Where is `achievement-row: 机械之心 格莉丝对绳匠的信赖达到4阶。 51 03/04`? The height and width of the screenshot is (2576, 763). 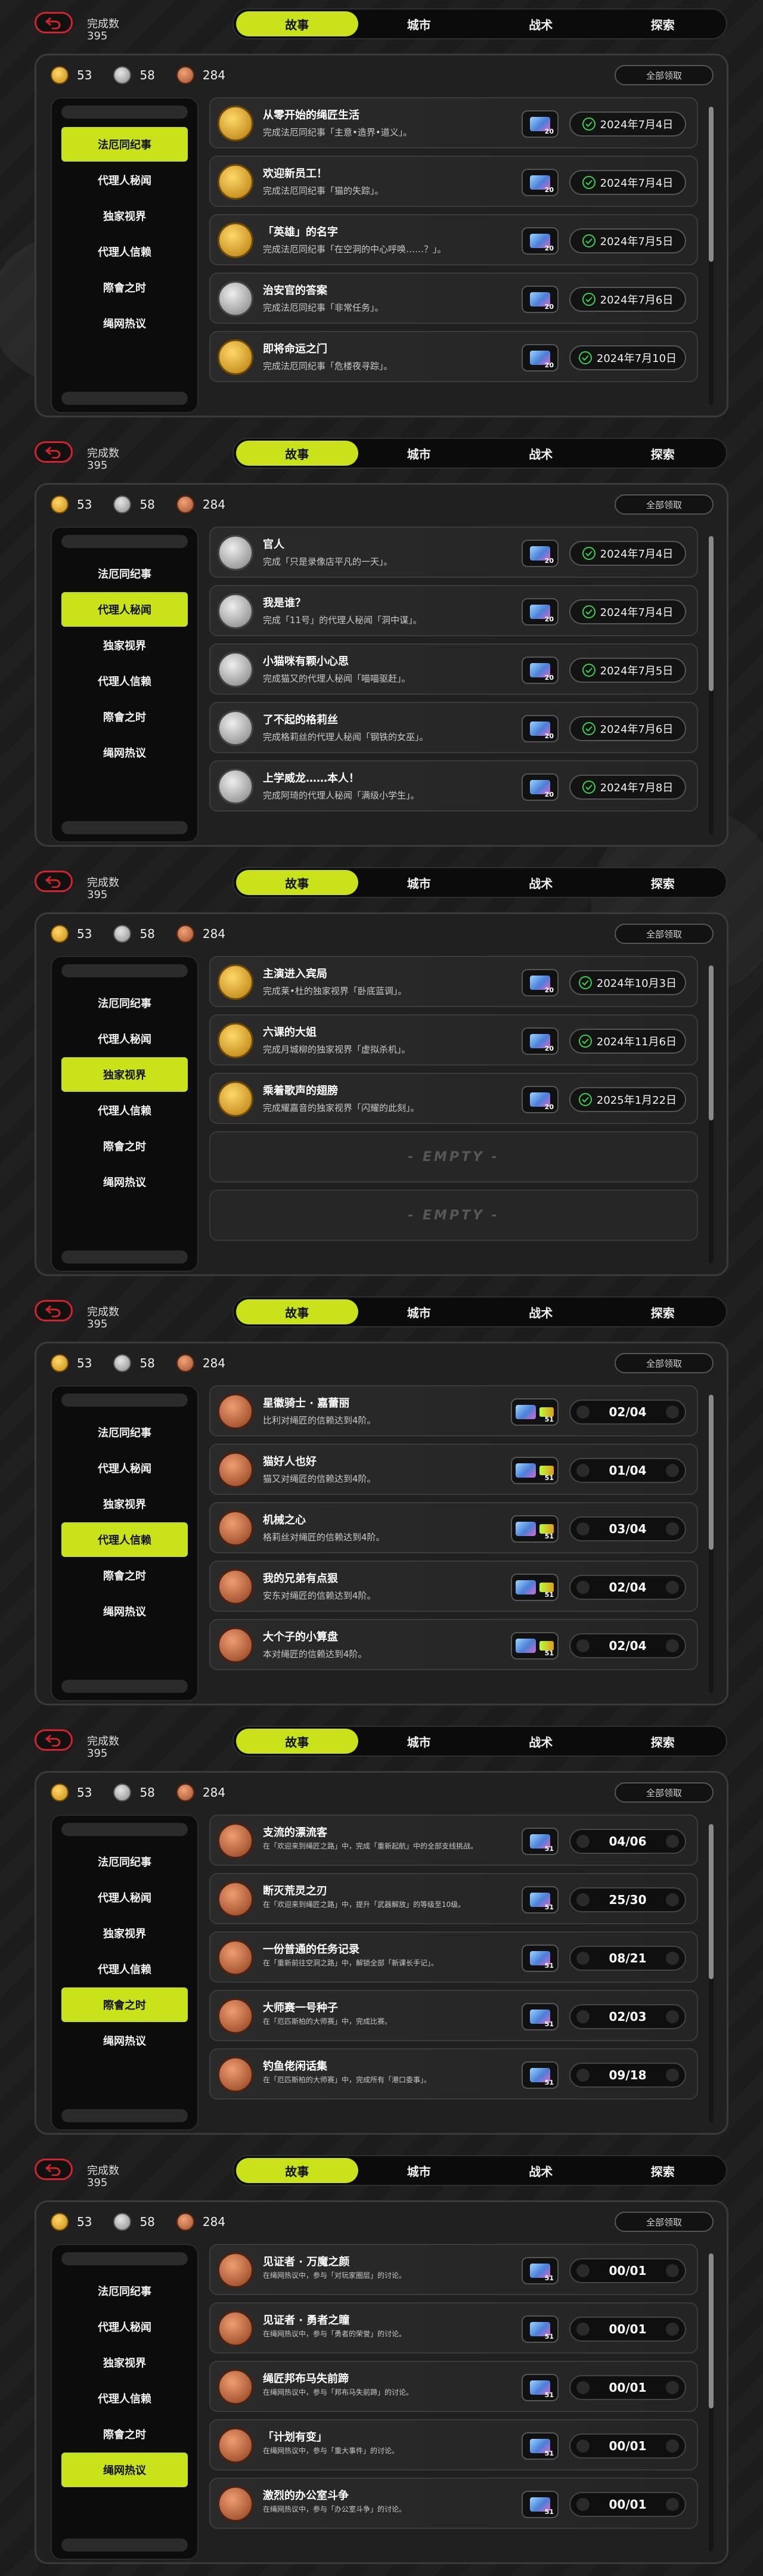 achievement-row: 机械之心 格莉丝对绳匠的信赖达到4阶。 51 03/04 is located at coordinates (453, 1528).